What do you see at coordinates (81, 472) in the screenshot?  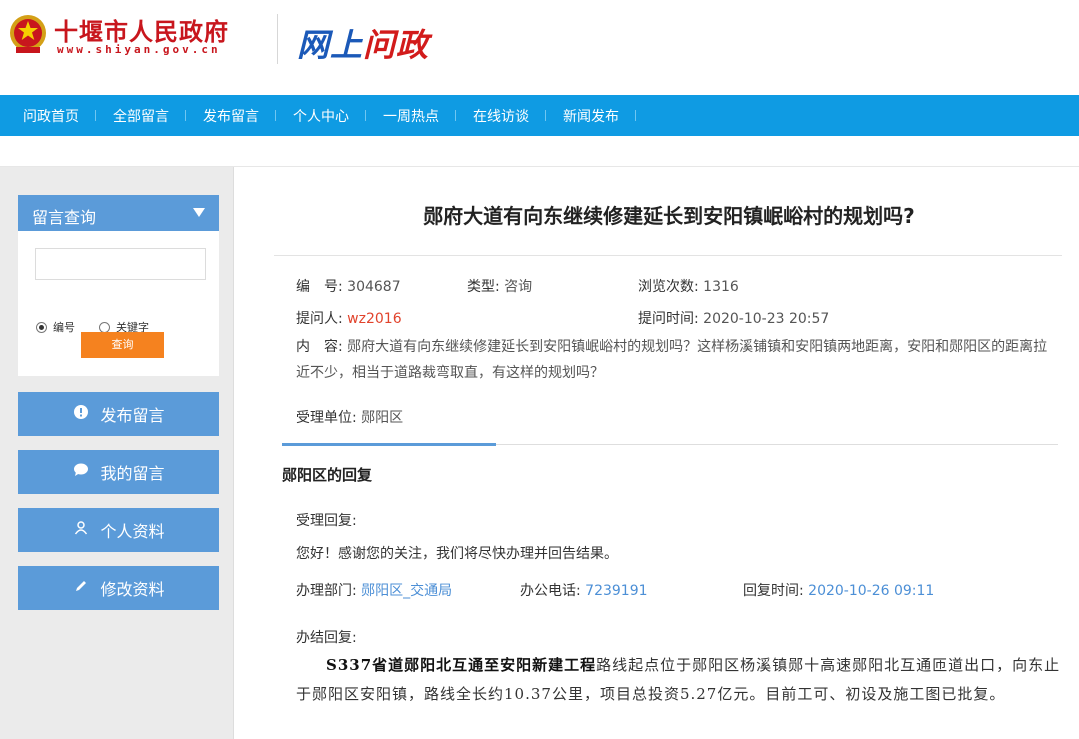 I see `chat-bubble-icon` at bounding box center [81, 472].